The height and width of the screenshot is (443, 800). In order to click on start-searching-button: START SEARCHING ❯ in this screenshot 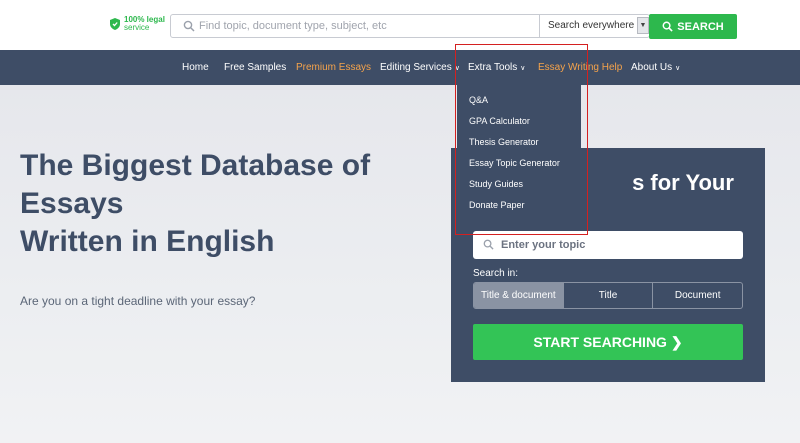, I will do `click(608, 342)`.